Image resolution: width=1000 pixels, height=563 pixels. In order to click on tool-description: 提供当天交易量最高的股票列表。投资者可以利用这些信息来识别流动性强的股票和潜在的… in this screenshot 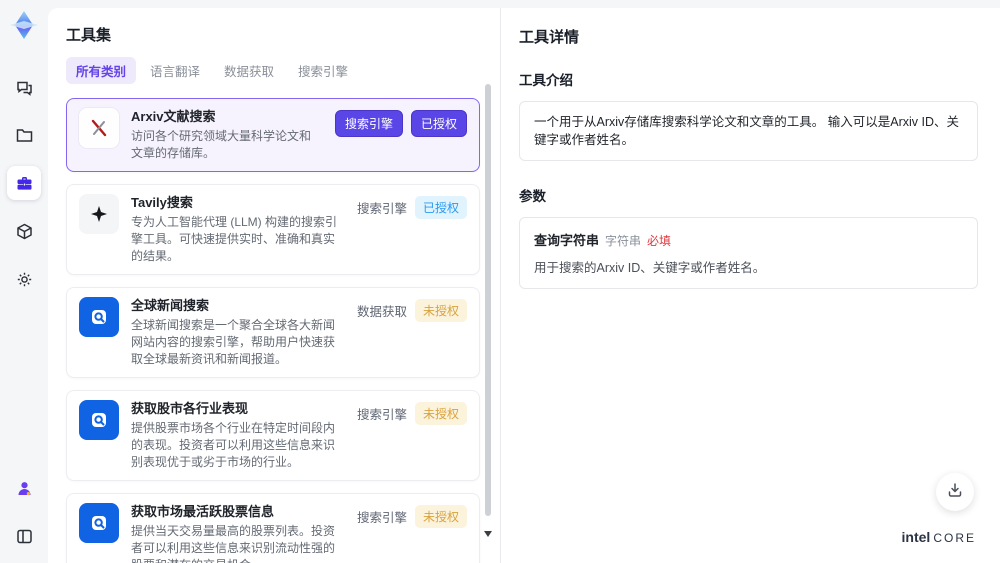, I will do `click(233, 543)`.